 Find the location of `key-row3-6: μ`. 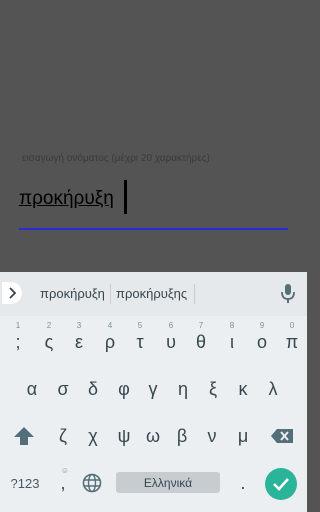

key-row3-6: μ is located at coordinates (243, 436).